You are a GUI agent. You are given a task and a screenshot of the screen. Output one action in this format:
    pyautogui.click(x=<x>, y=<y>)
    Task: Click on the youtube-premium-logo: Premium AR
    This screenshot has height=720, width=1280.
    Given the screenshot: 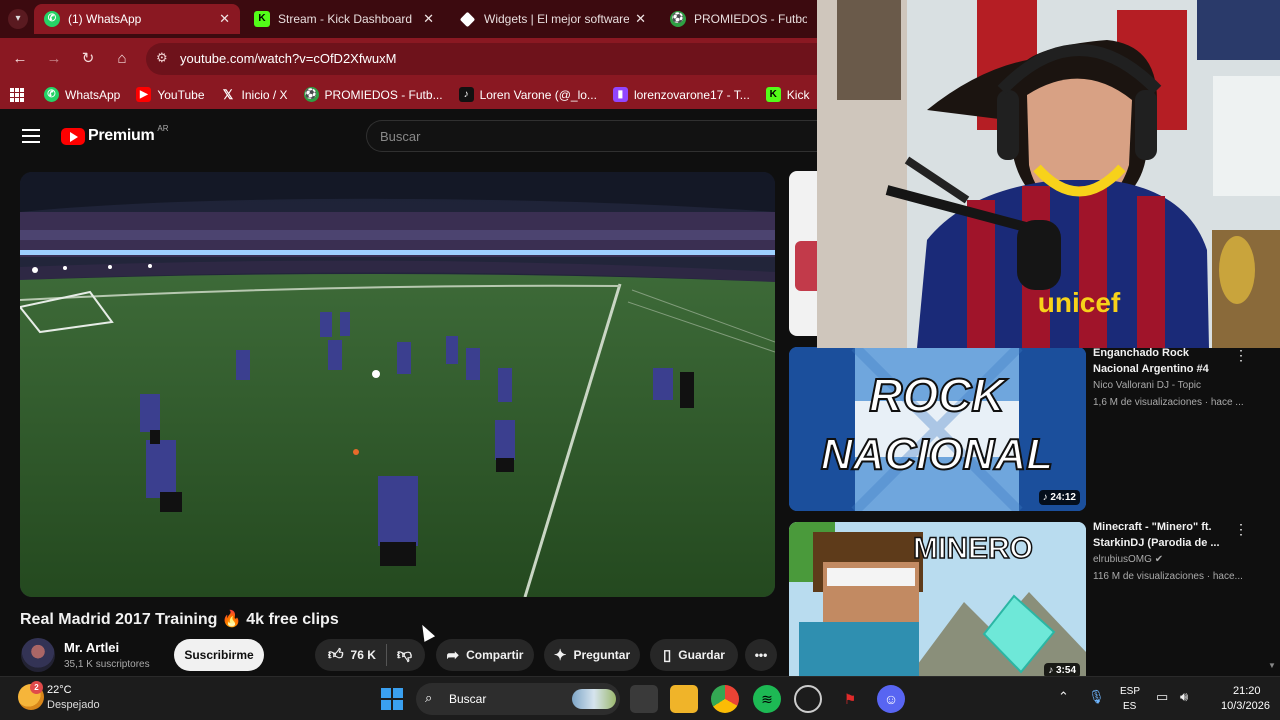 What is the action you would take?
    pyautogui.click(x=115, y=134)
    